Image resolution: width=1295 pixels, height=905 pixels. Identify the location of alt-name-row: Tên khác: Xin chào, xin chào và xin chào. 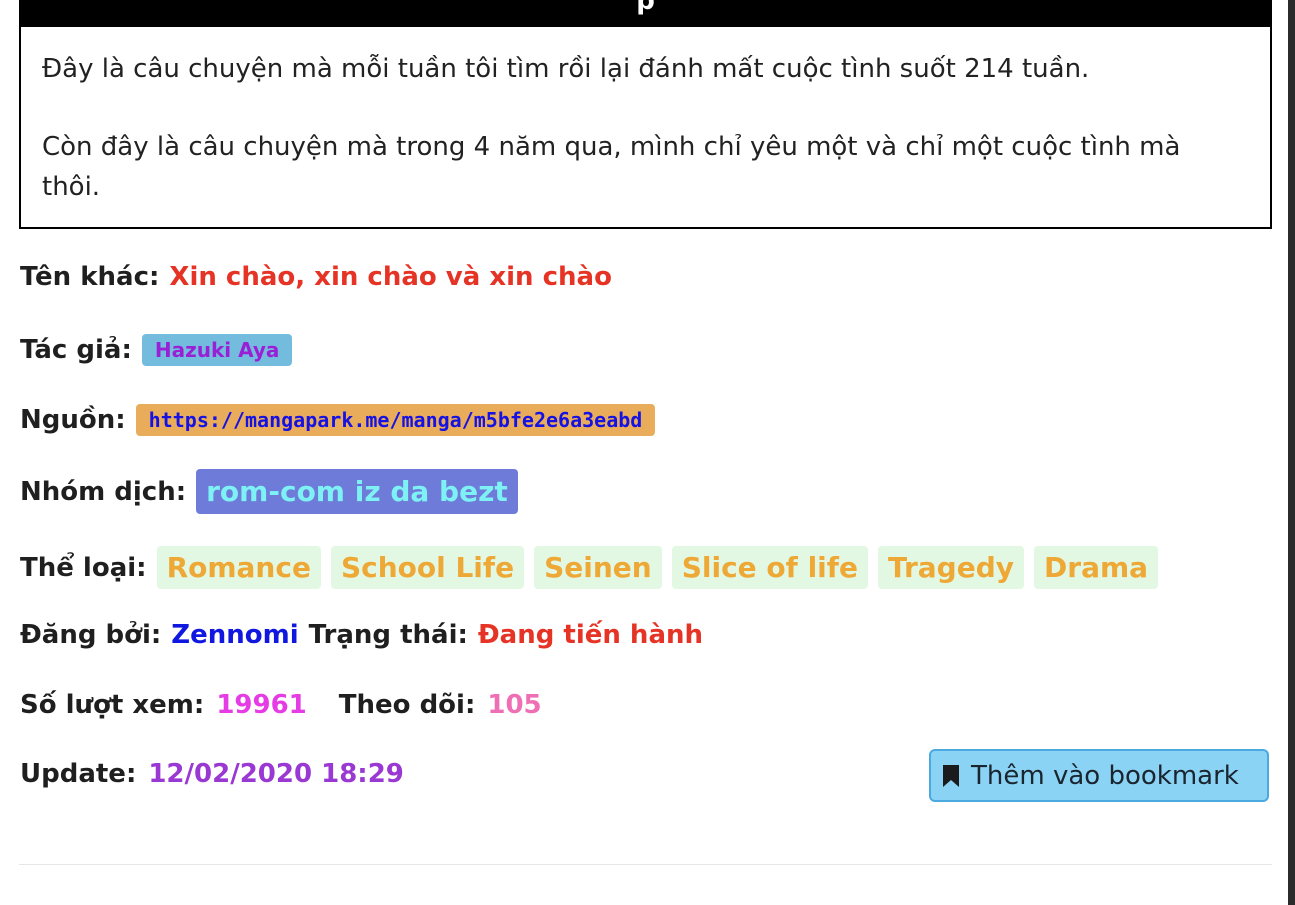
(316, 277).